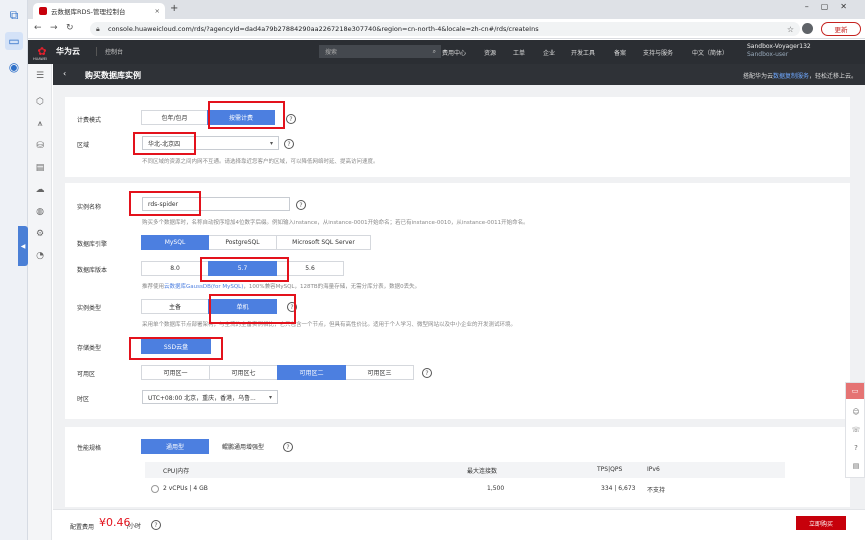 This screenshot has width=865, height=540. I want to click on az-option-2: 可用区二, so click(311, 372).